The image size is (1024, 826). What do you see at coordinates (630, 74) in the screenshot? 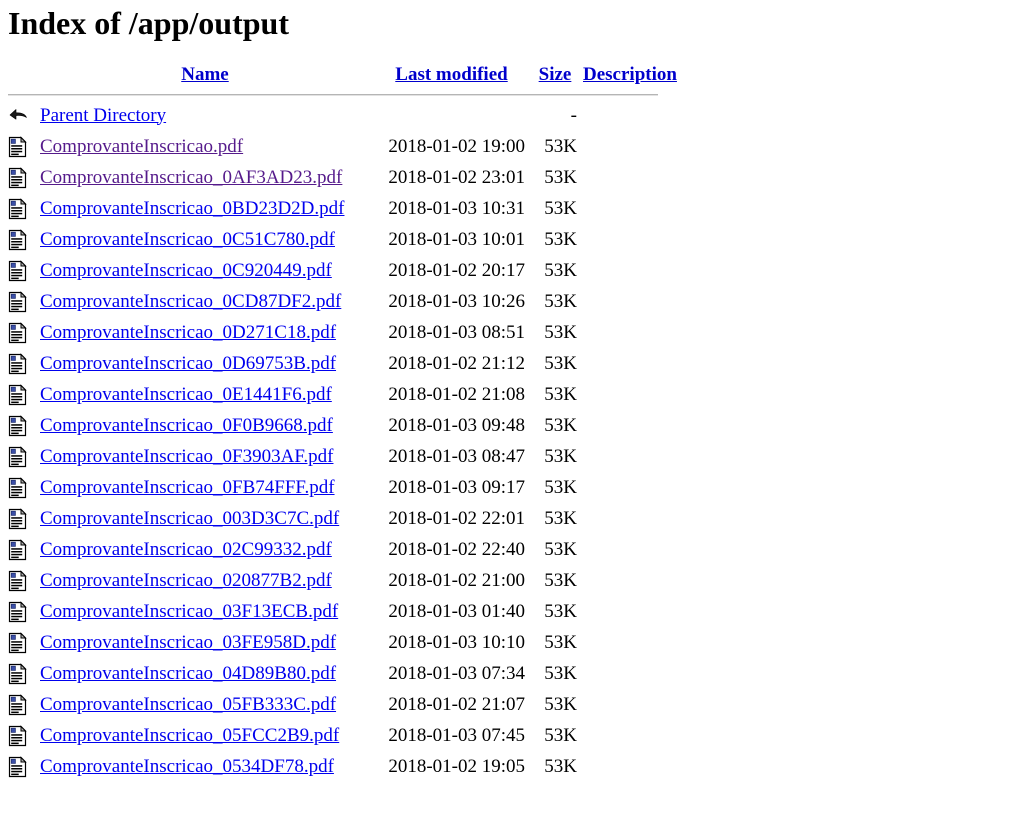
I see `sort-by-description-link: Description` at bounding box center [630, 74].